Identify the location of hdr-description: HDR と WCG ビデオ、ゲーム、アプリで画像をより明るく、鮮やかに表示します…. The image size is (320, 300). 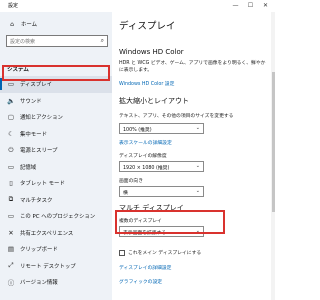
(192, 67).